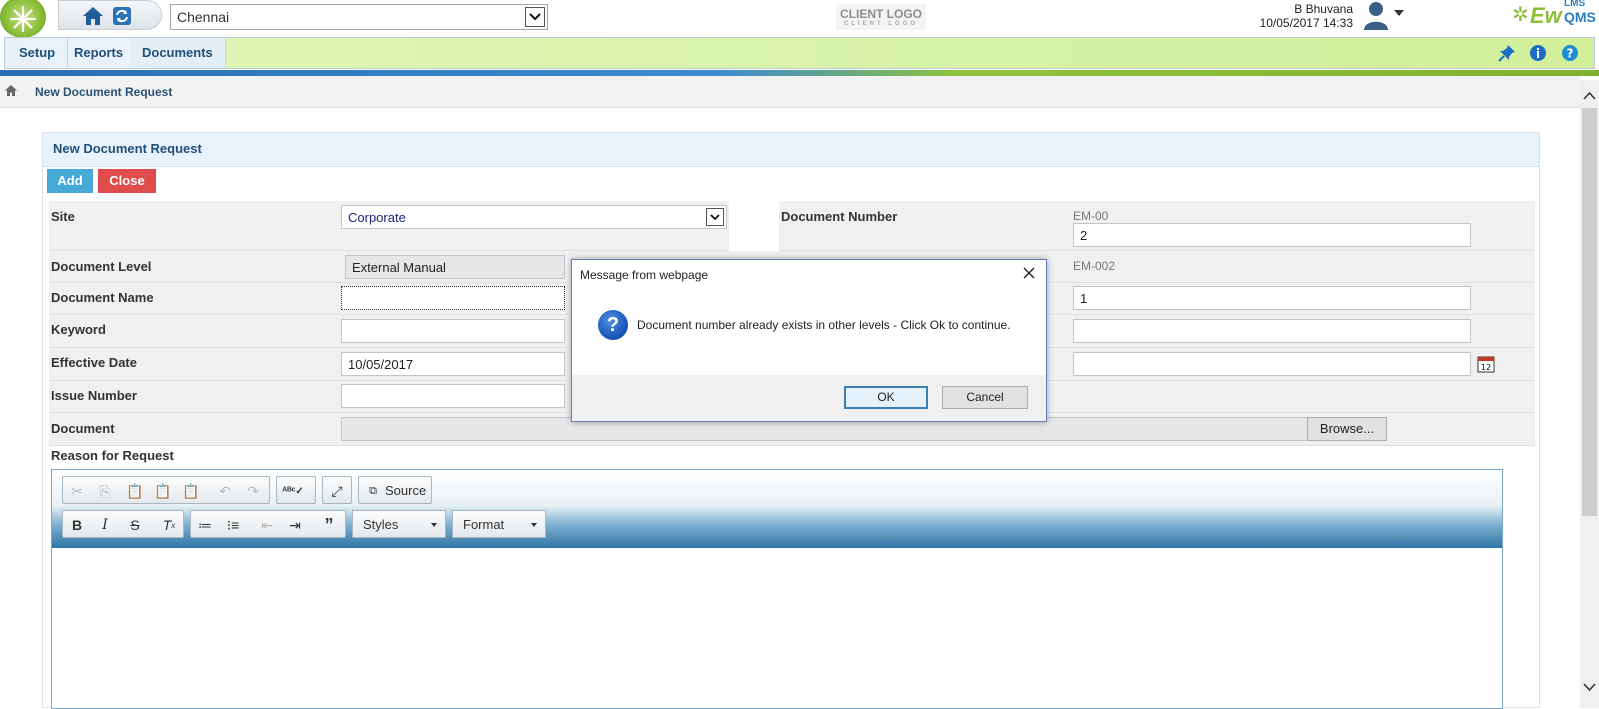  I want to click on right-field-1-input: 1, so click(1272, 298).